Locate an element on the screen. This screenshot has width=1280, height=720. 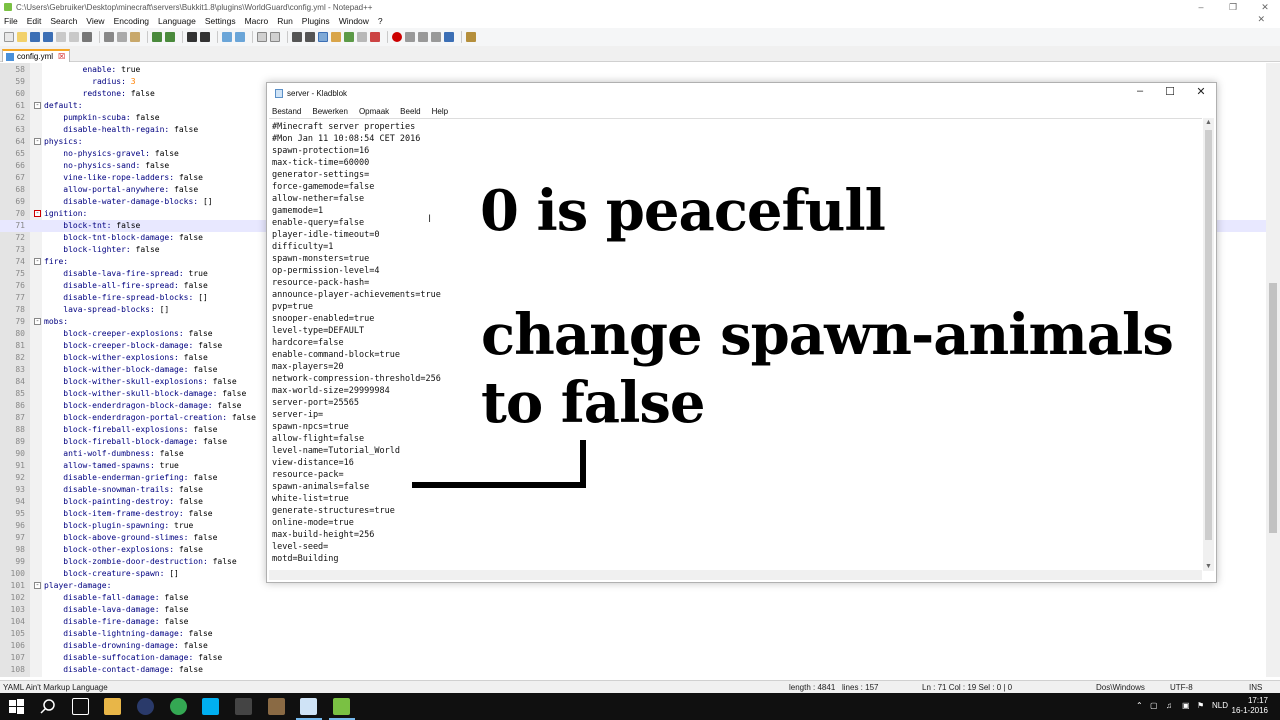
tray-network-icon: ▢ is located at coordinates (1154, 705).